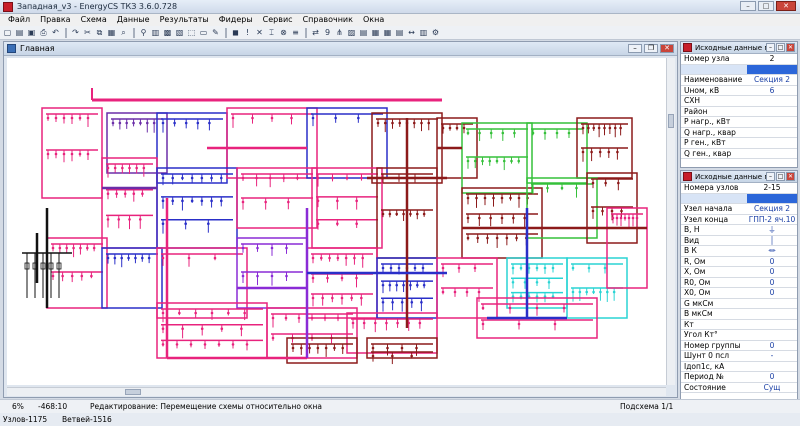 The width and height of the screenshot is (800, 426). What do you see at coordinates (739, 304) in the screenshot?
I see `branch-row: G мкСм` at bounding box center [739, 304].